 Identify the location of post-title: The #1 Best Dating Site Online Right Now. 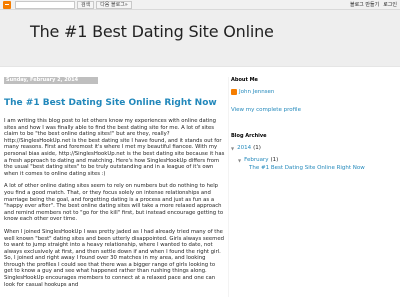
(114, 103).